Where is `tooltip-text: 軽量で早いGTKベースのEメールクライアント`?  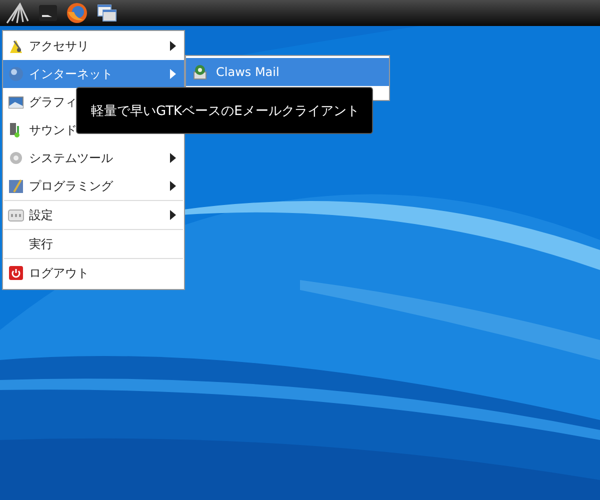 tooltip-text: 軽量で早いGTKベースのEメールクライアント is located at coordinates (225, 111).